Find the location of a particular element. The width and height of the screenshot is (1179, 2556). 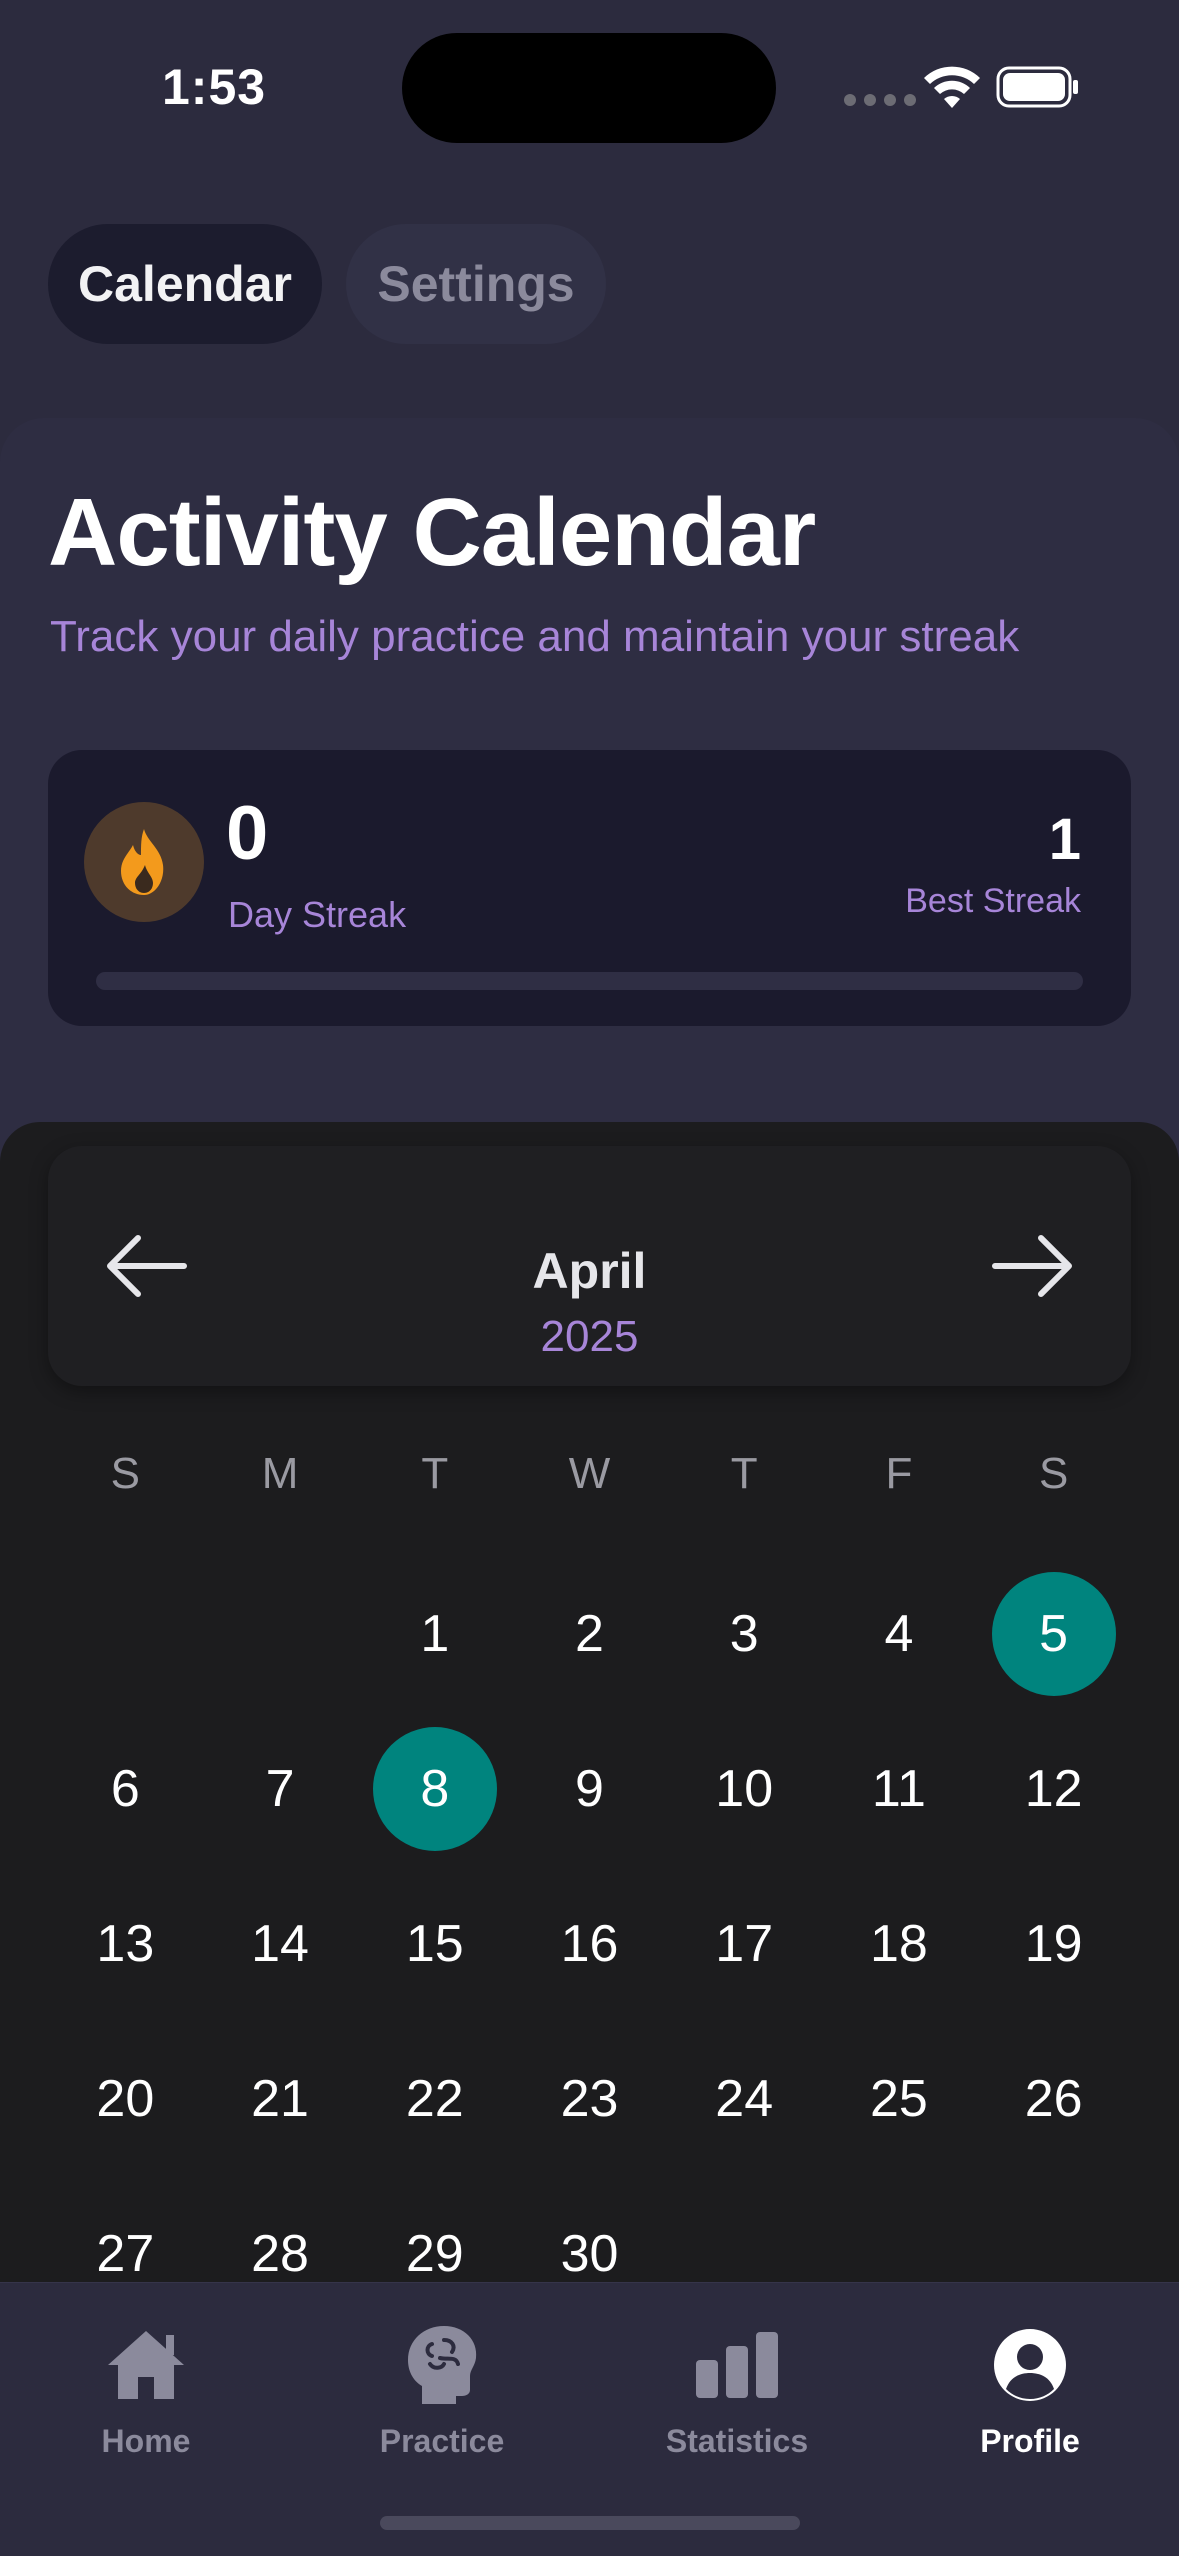

calendar-day: 14 is located at coordinates (280, 1943).